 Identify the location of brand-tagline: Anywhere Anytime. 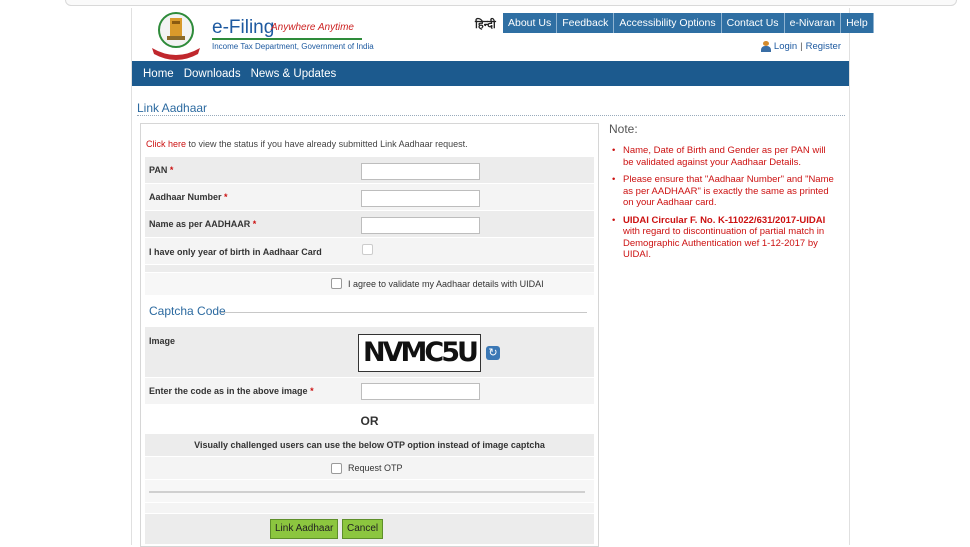
(312, 27).